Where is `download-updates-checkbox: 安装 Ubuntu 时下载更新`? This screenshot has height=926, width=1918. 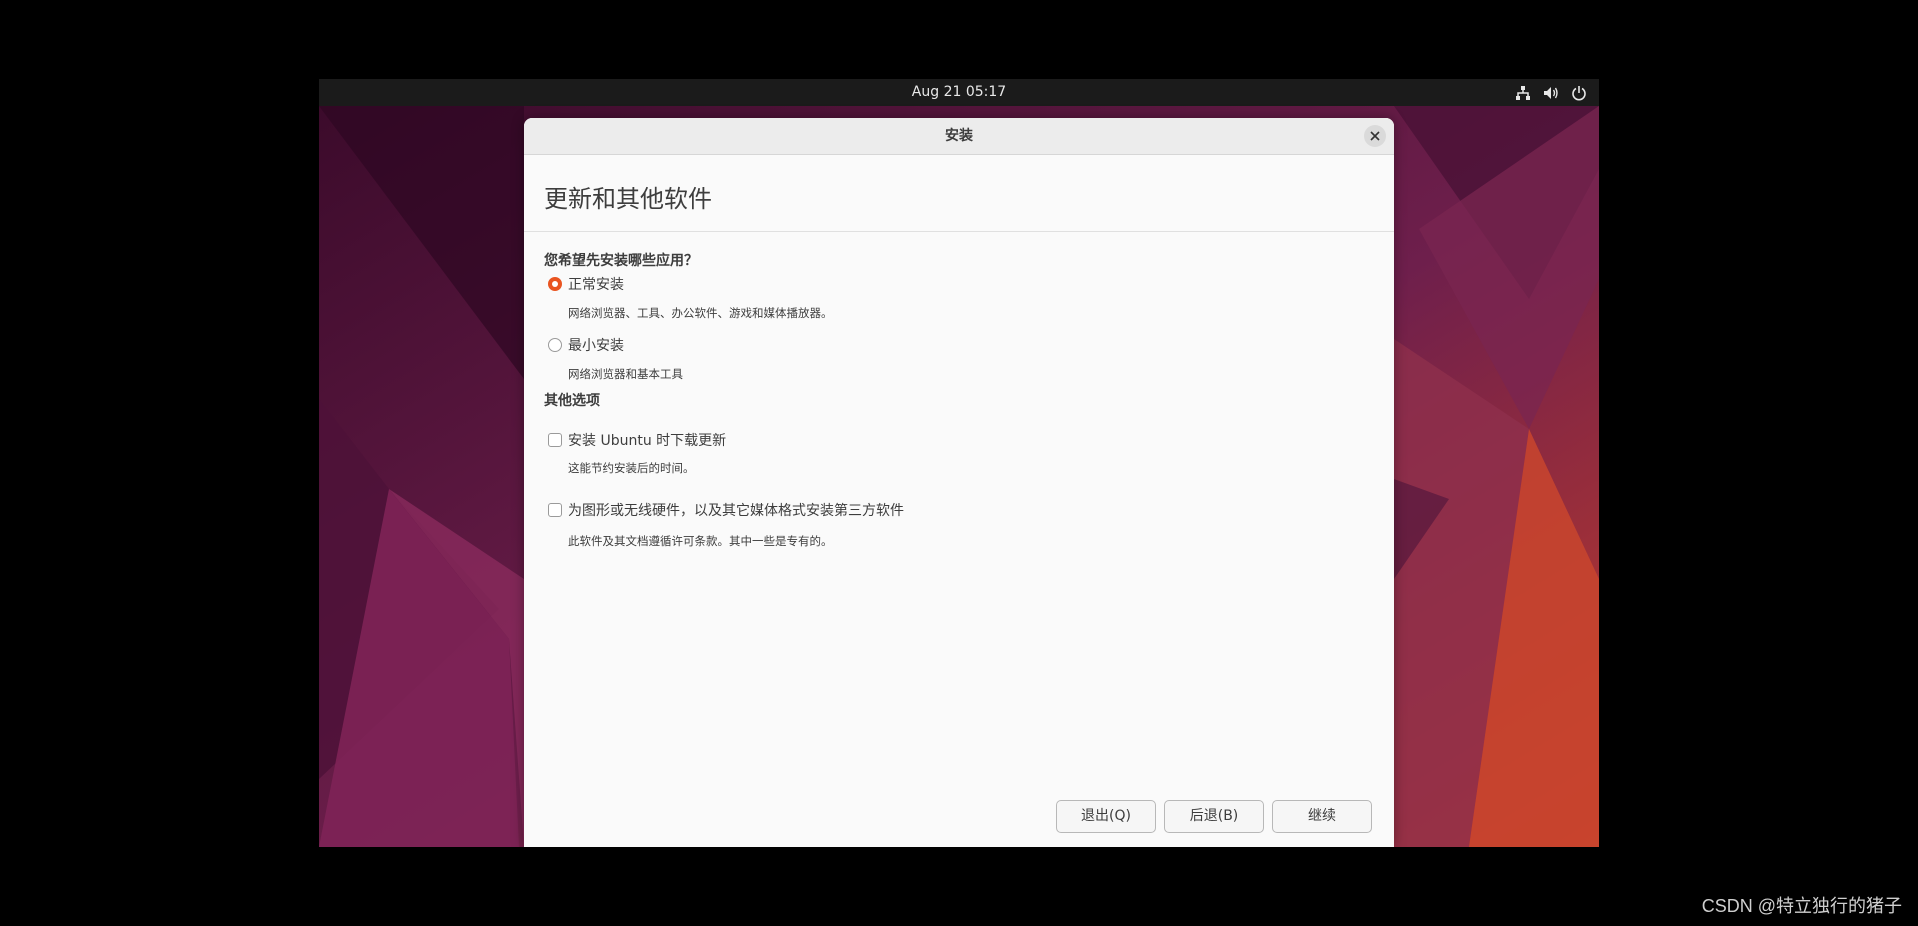 download-updates-checkbox: 安装 Ubuntu 时下载更新 is located at coordinates (637, 440).